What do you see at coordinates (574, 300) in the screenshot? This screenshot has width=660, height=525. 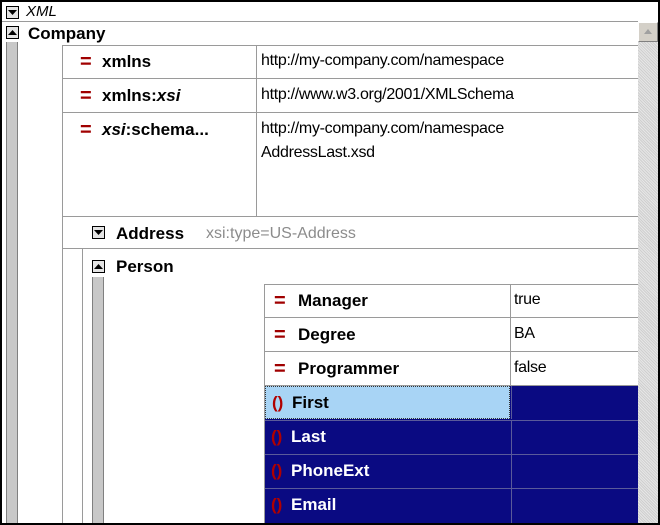 I see `attribute-value-cell: true` at bounding box center [574, 300].